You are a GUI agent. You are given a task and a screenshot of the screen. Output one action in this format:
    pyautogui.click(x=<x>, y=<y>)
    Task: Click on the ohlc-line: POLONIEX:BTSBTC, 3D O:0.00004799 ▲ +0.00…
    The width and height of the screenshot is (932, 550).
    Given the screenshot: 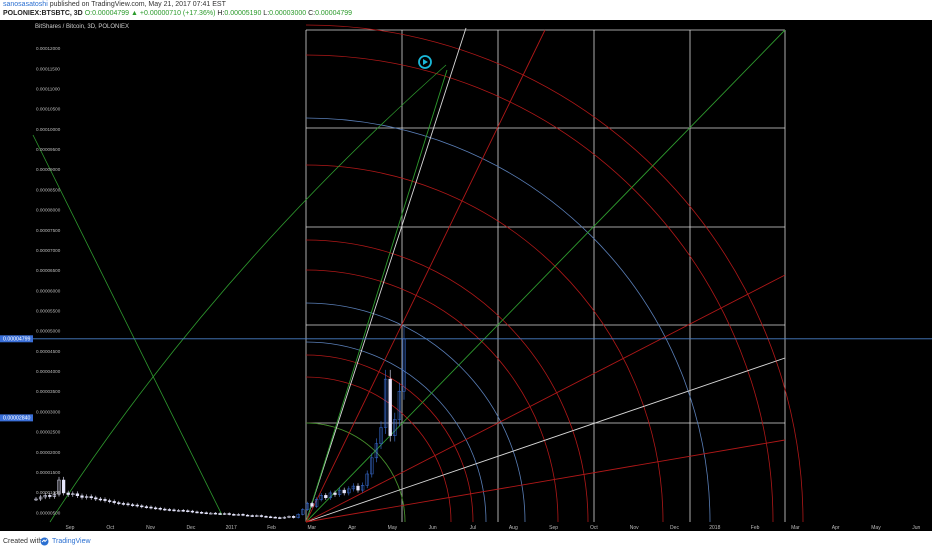 What is the action you would take?
    pyautogui.click(x=177, y=13)
    